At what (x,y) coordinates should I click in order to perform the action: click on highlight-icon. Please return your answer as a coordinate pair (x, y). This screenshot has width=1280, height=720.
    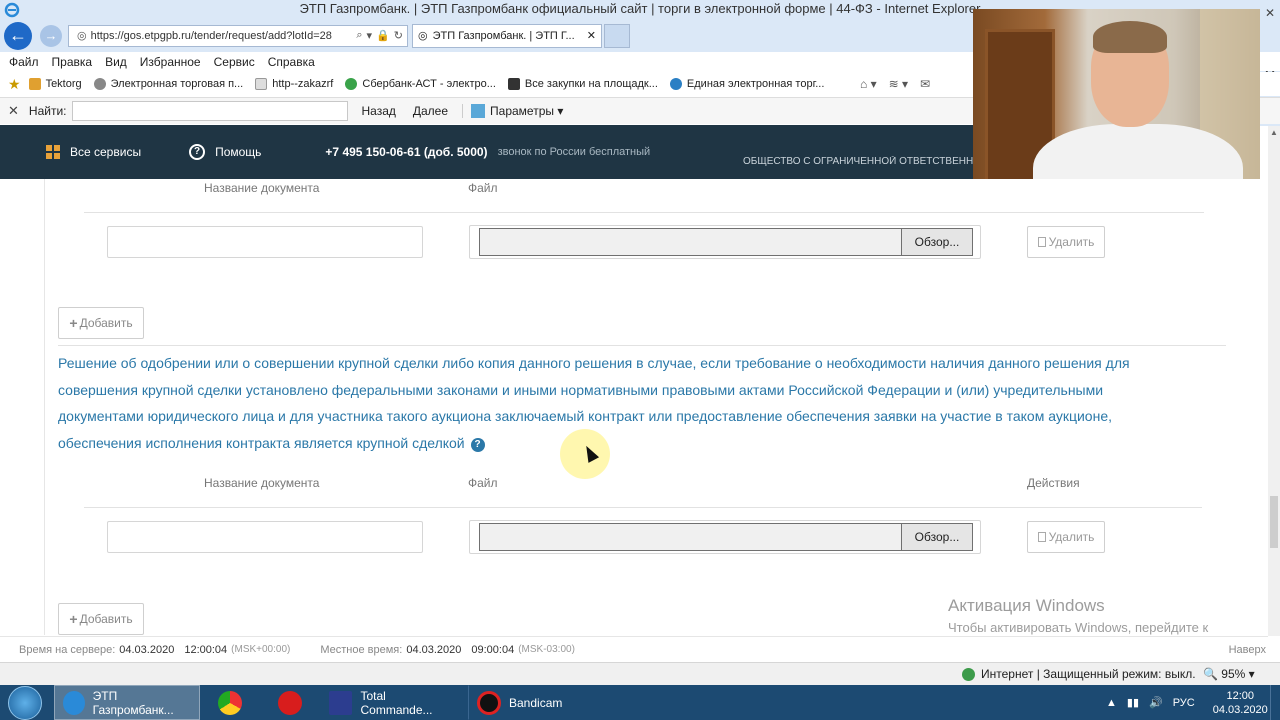
    Looking at the image, I should click on (478, 111).